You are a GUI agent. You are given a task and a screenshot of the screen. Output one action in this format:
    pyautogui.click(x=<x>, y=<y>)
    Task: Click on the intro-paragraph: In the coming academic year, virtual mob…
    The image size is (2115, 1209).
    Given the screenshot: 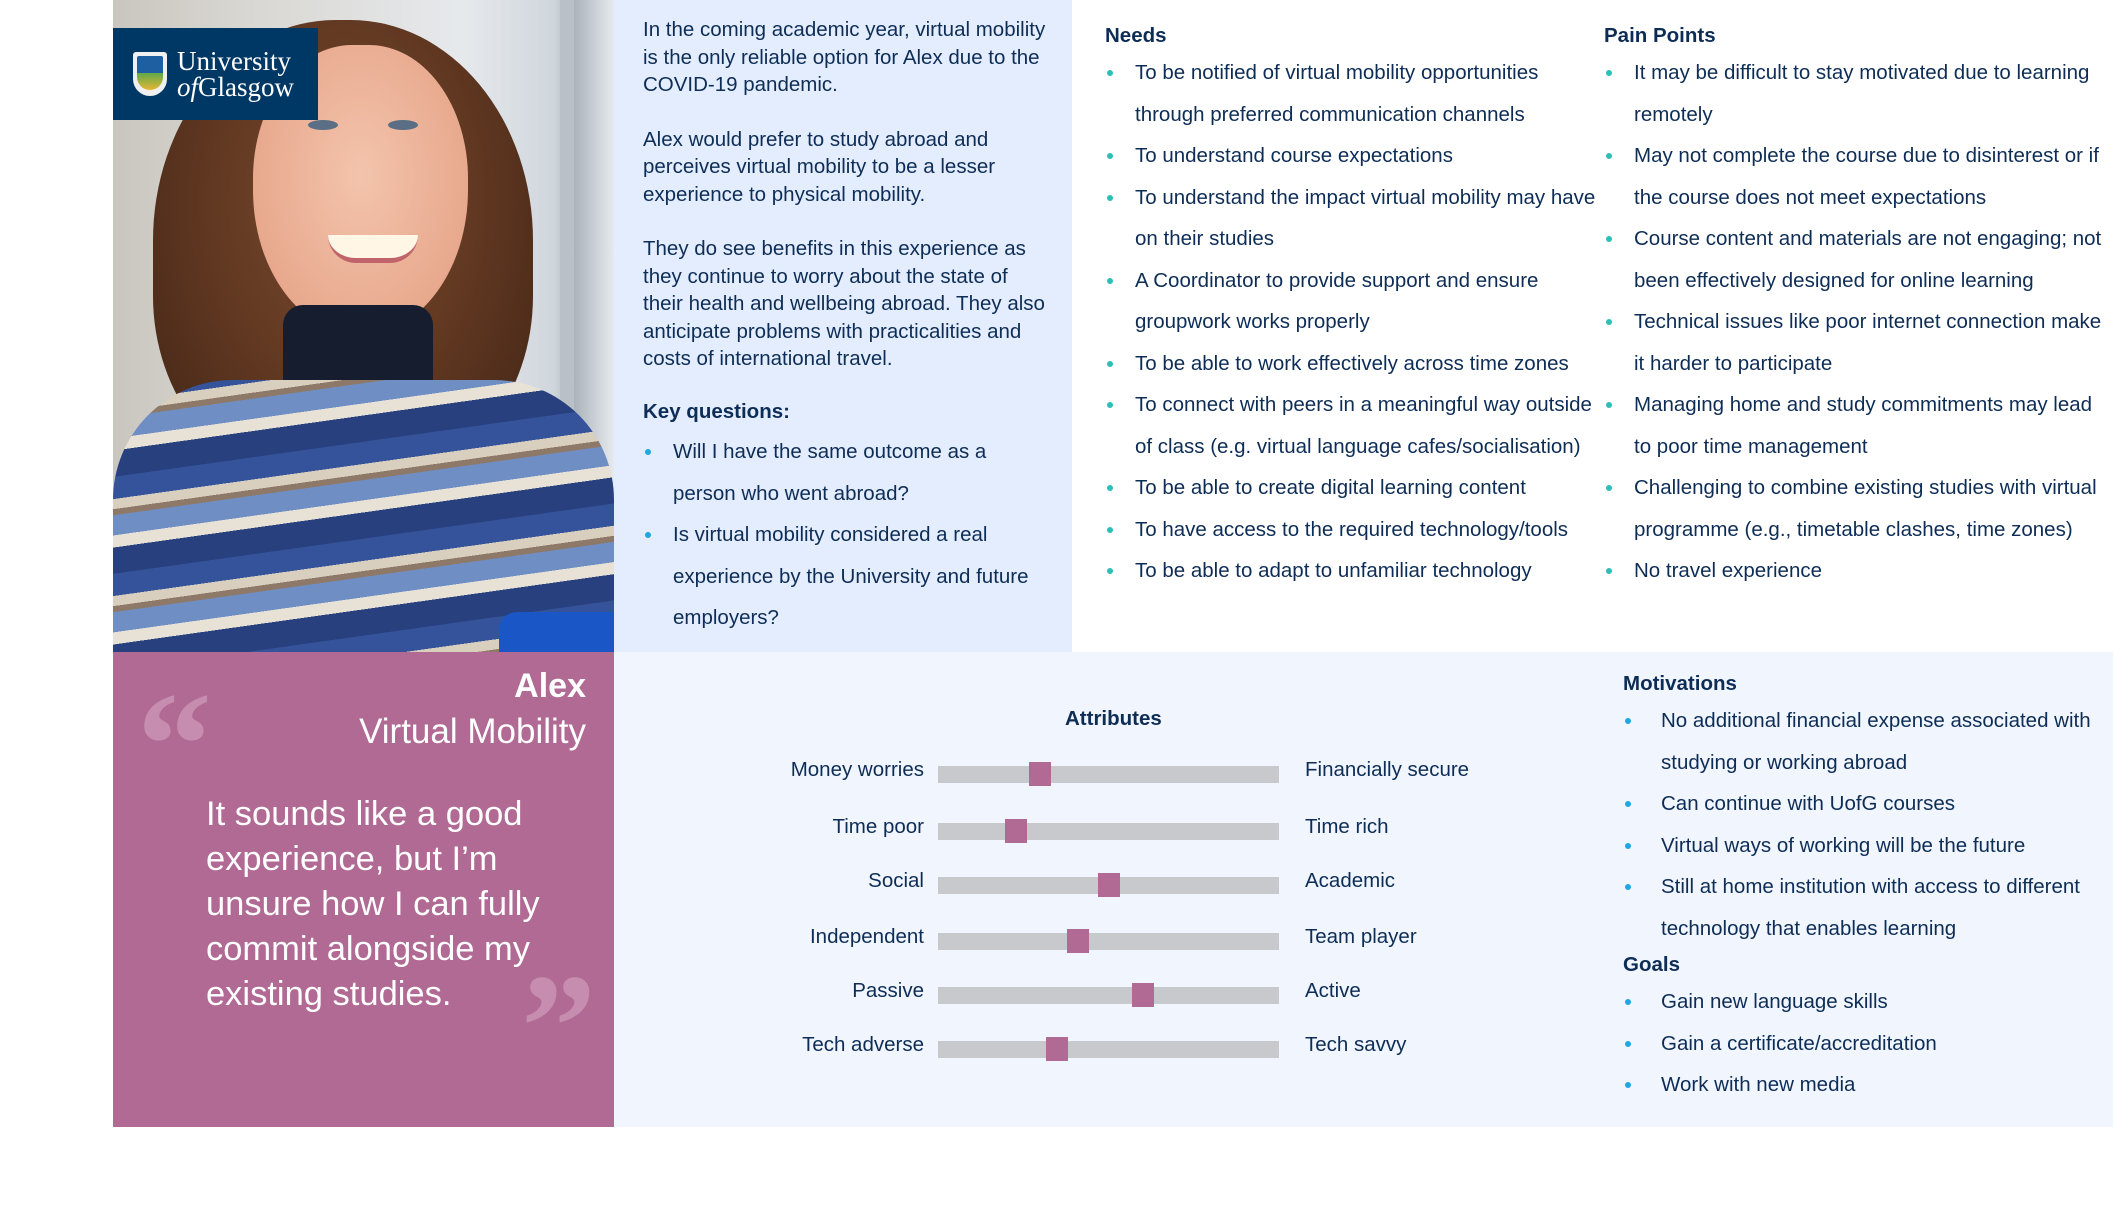 What is the action you would take?
    pyautogui.click(x=844, y=57)
    